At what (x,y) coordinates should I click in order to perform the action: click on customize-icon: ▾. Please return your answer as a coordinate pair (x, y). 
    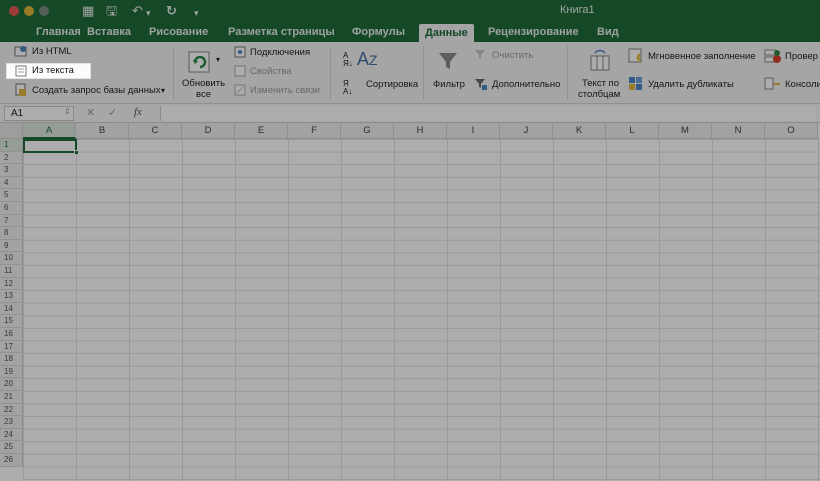
    Looking at the image, I should click on (196, 13).